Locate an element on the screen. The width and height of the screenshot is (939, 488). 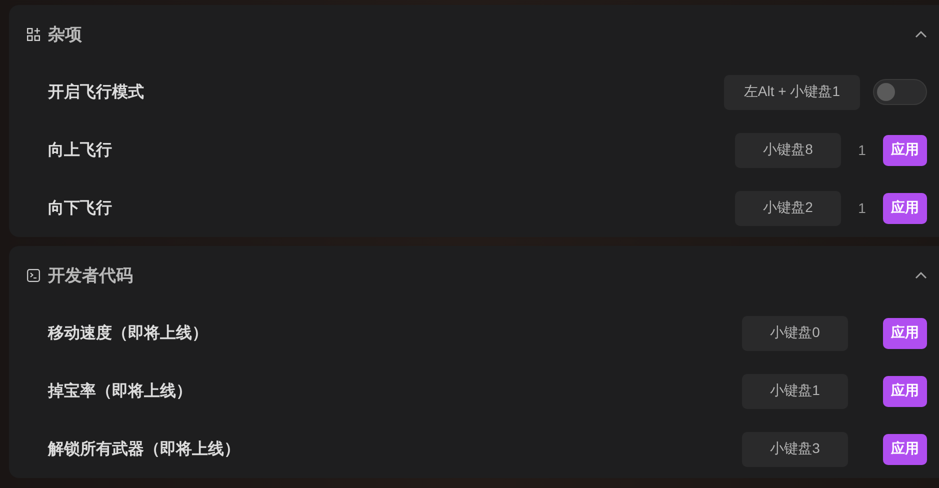
hotkey-field: 小键盘0 is located at coordinates (795, 333).